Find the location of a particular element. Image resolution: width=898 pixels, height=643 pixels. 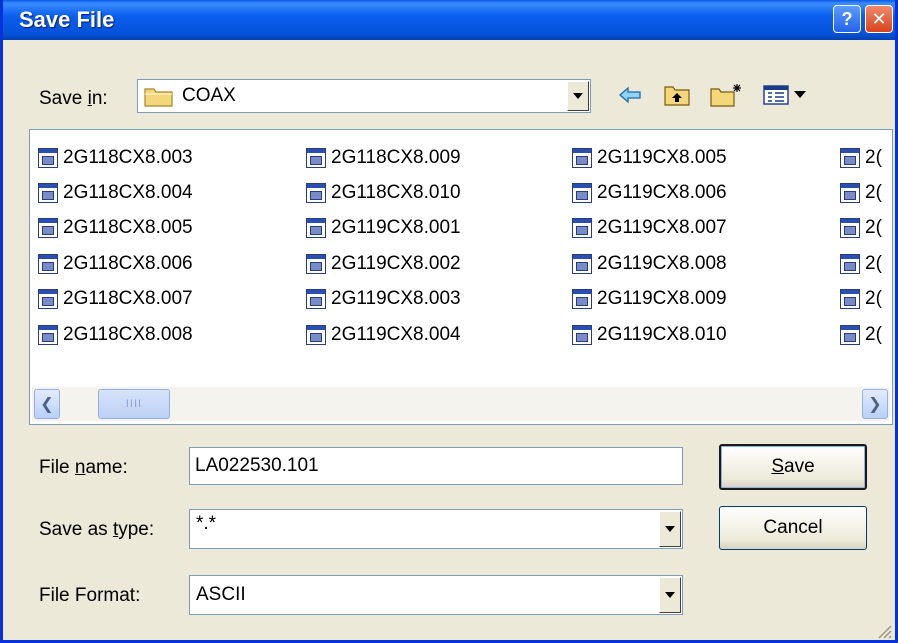

file-item-label: 2G119CX8.010 is located at coordinates (662, 334).